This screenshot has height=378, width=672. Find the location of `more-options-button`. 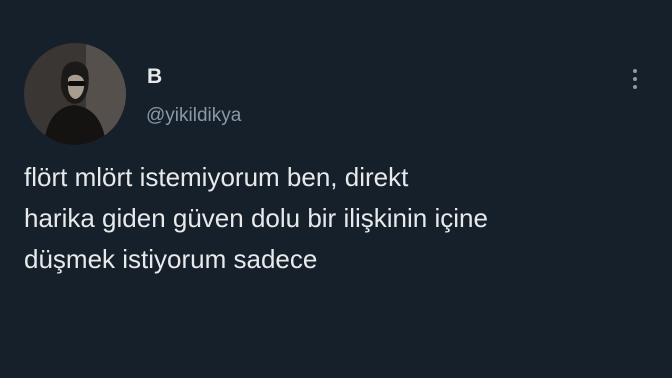

more-options-button is located at coordinates (635, 79).